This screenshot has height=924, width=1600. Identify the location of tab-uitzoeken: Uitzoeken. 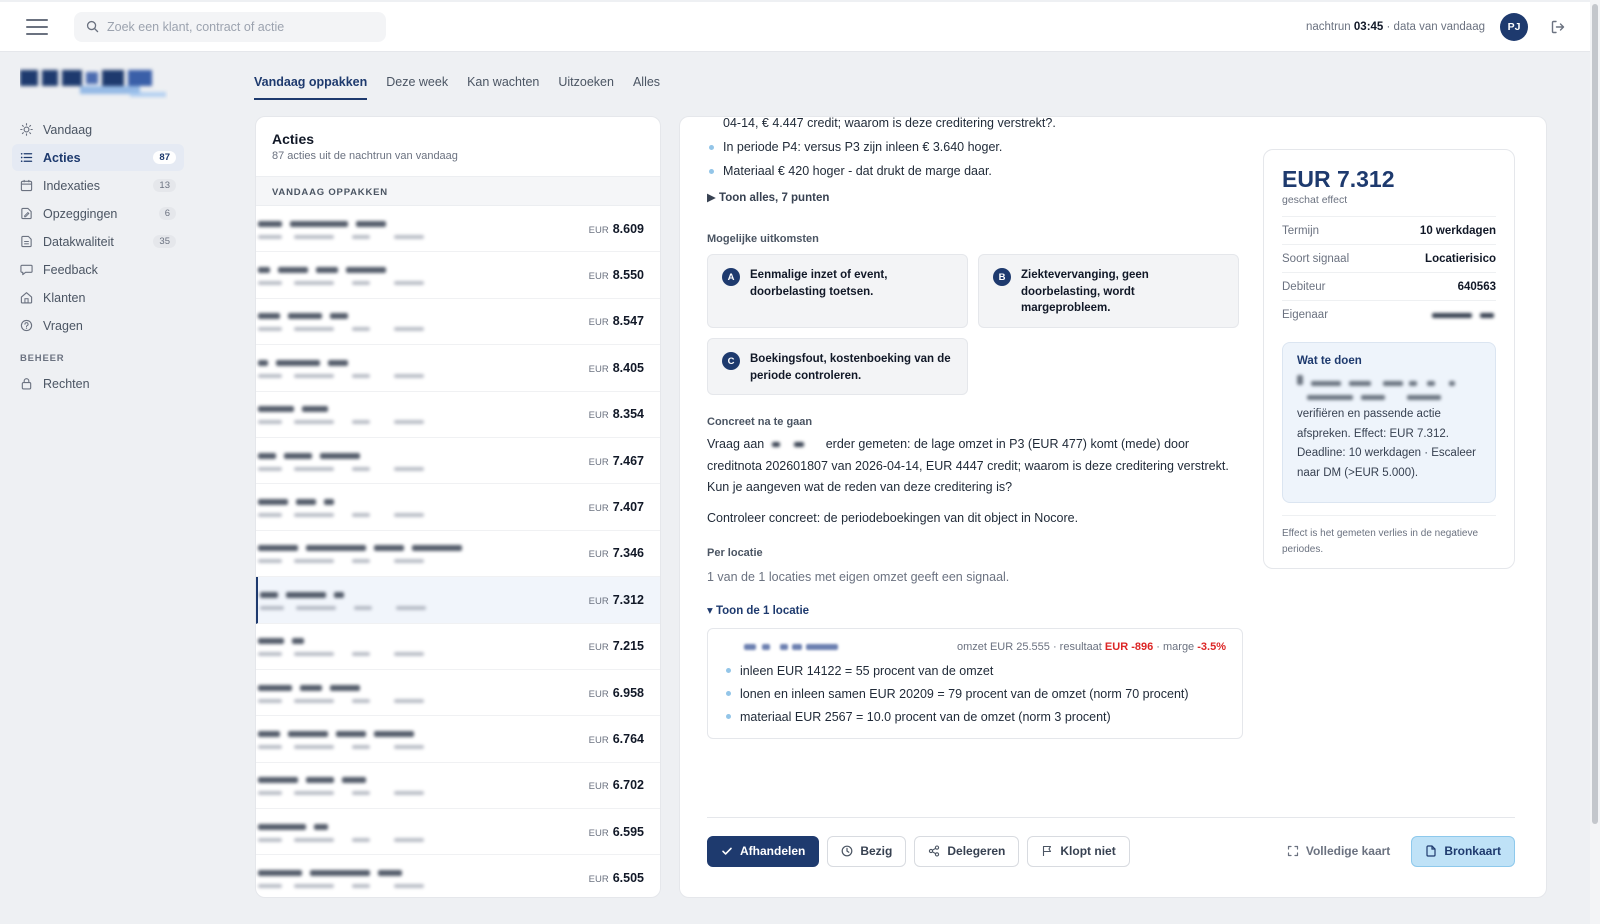
(586, 84).